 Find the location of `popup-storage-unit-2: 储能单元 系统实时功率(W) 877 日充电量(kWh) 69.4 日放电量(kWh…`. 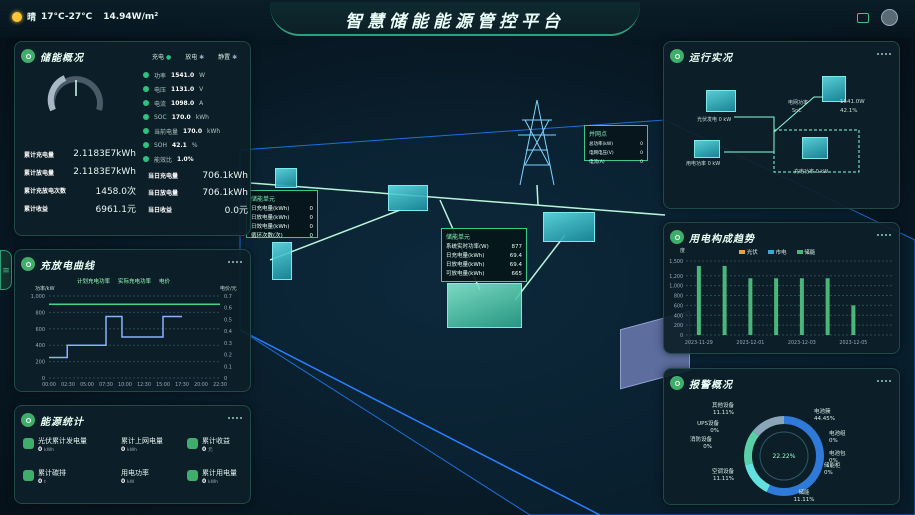

popup-storage-unit-2: 储能单元 系统实时功率(W) 877 日充电量(kWh) 69.4 日放电量(kWh… is located at coordinates (484, 255).